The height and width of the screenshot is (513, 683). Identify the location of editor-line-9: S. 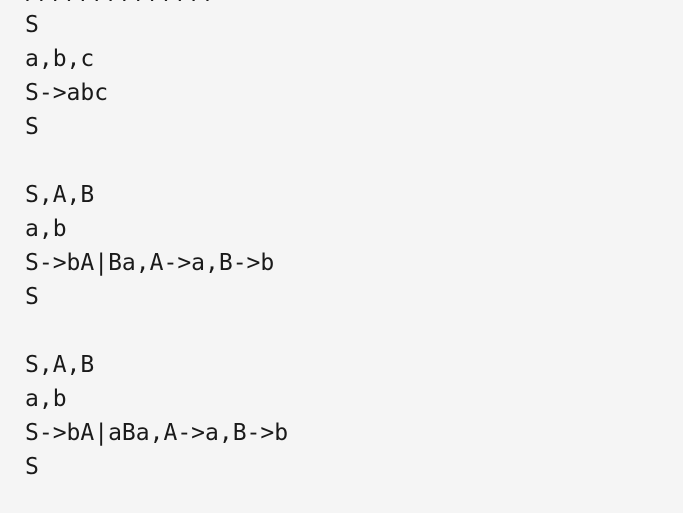
(32, 297).